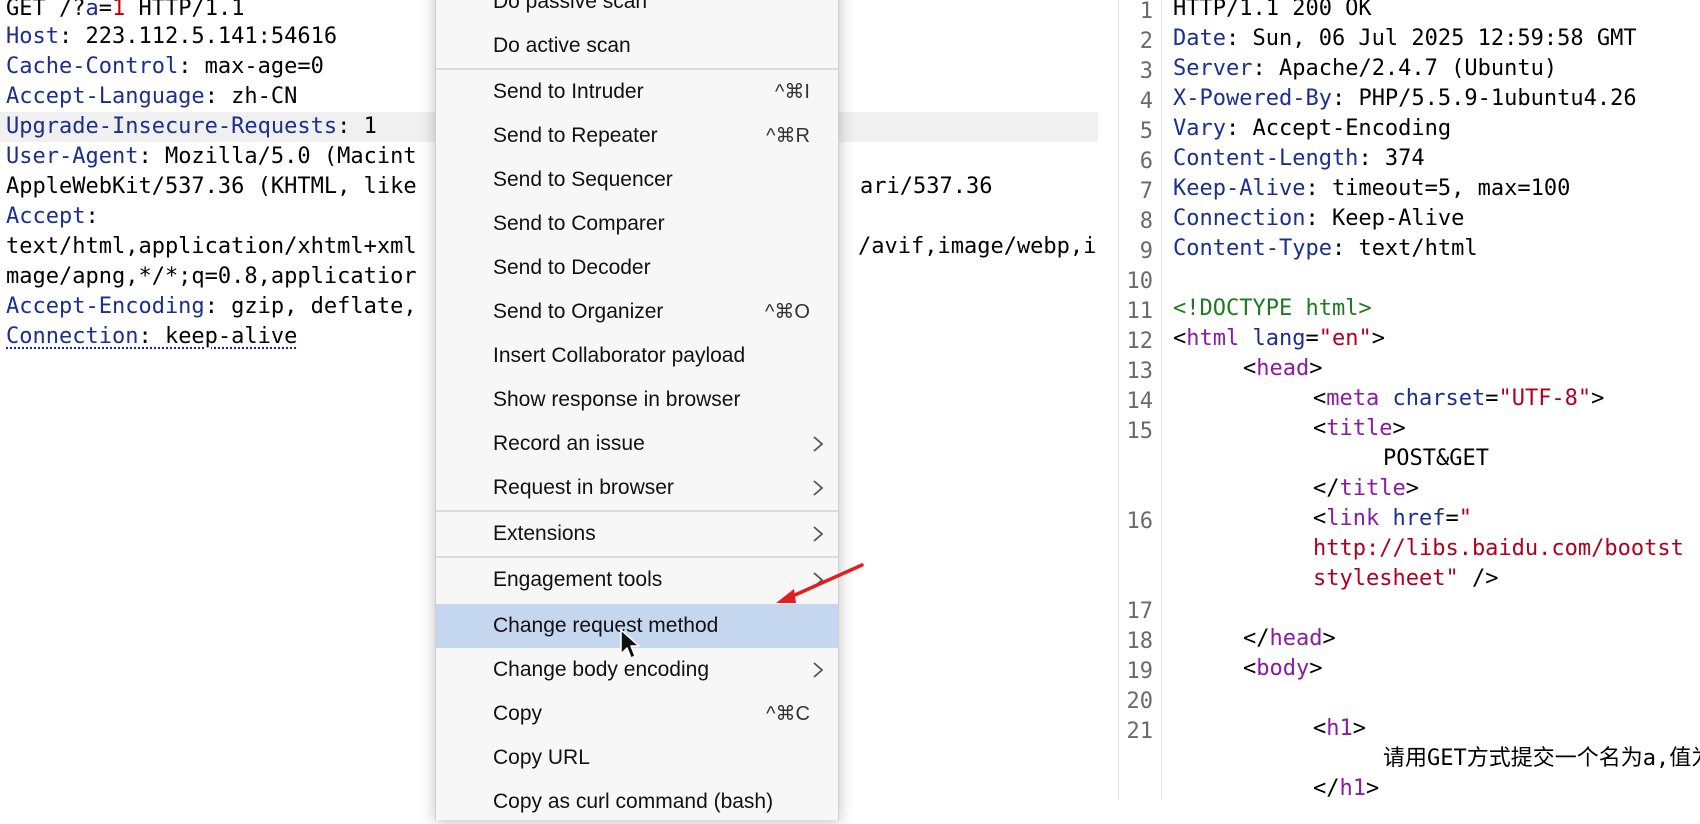 This screenshot has height=824, width=1700. I want to click on line-number: 17, so click(1140, 611).